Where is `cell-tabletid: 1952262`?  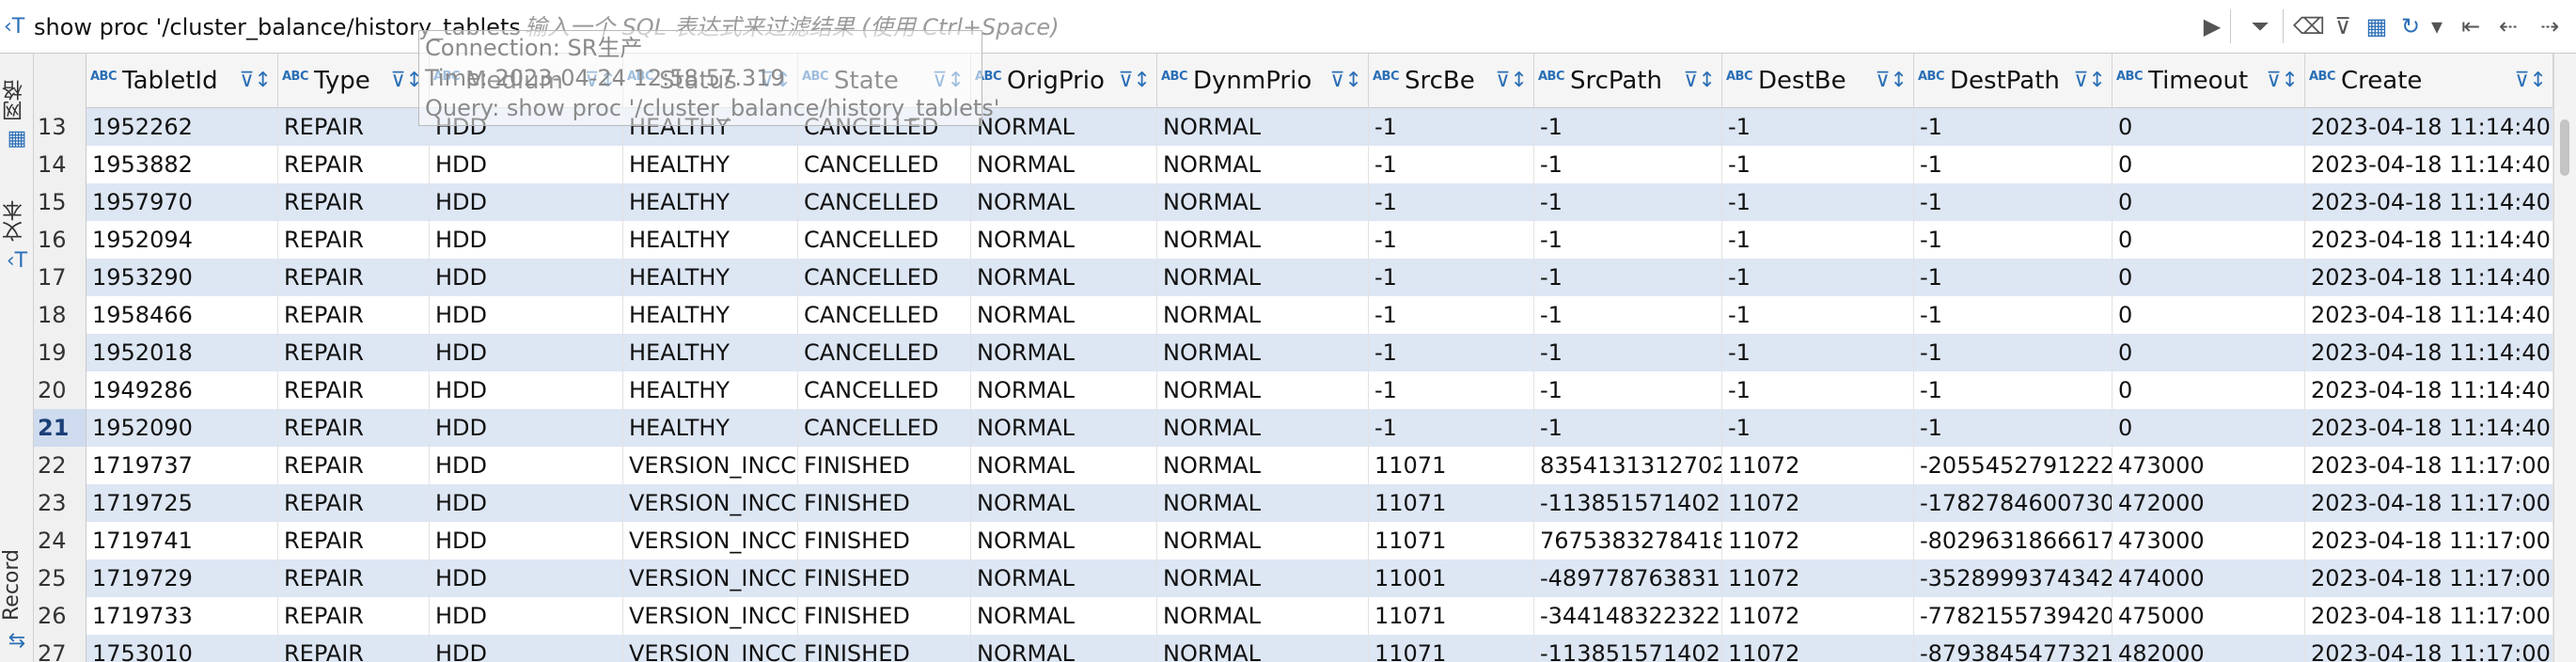 cell-tabletid: 1952262 is located at coordinates (182, 127).